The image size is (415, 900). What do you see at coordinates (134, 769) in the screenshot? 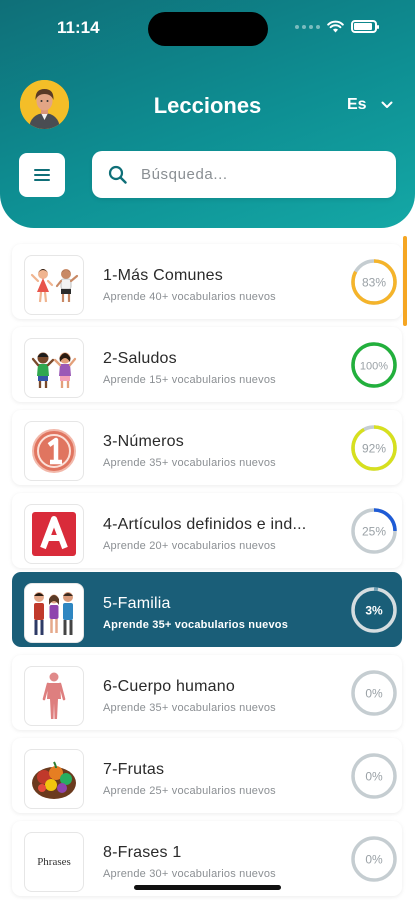
I see `lesson-title: 7-Frutas` at bounding box center [134, 769].